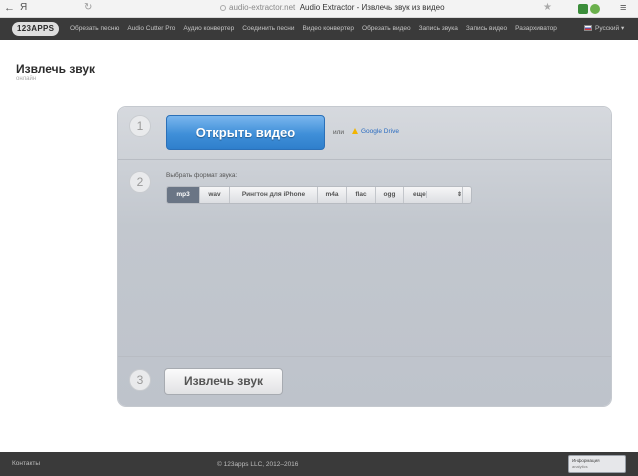  I want to click on nav-link-video-converter: Видео конвертер, so click(328, 28).